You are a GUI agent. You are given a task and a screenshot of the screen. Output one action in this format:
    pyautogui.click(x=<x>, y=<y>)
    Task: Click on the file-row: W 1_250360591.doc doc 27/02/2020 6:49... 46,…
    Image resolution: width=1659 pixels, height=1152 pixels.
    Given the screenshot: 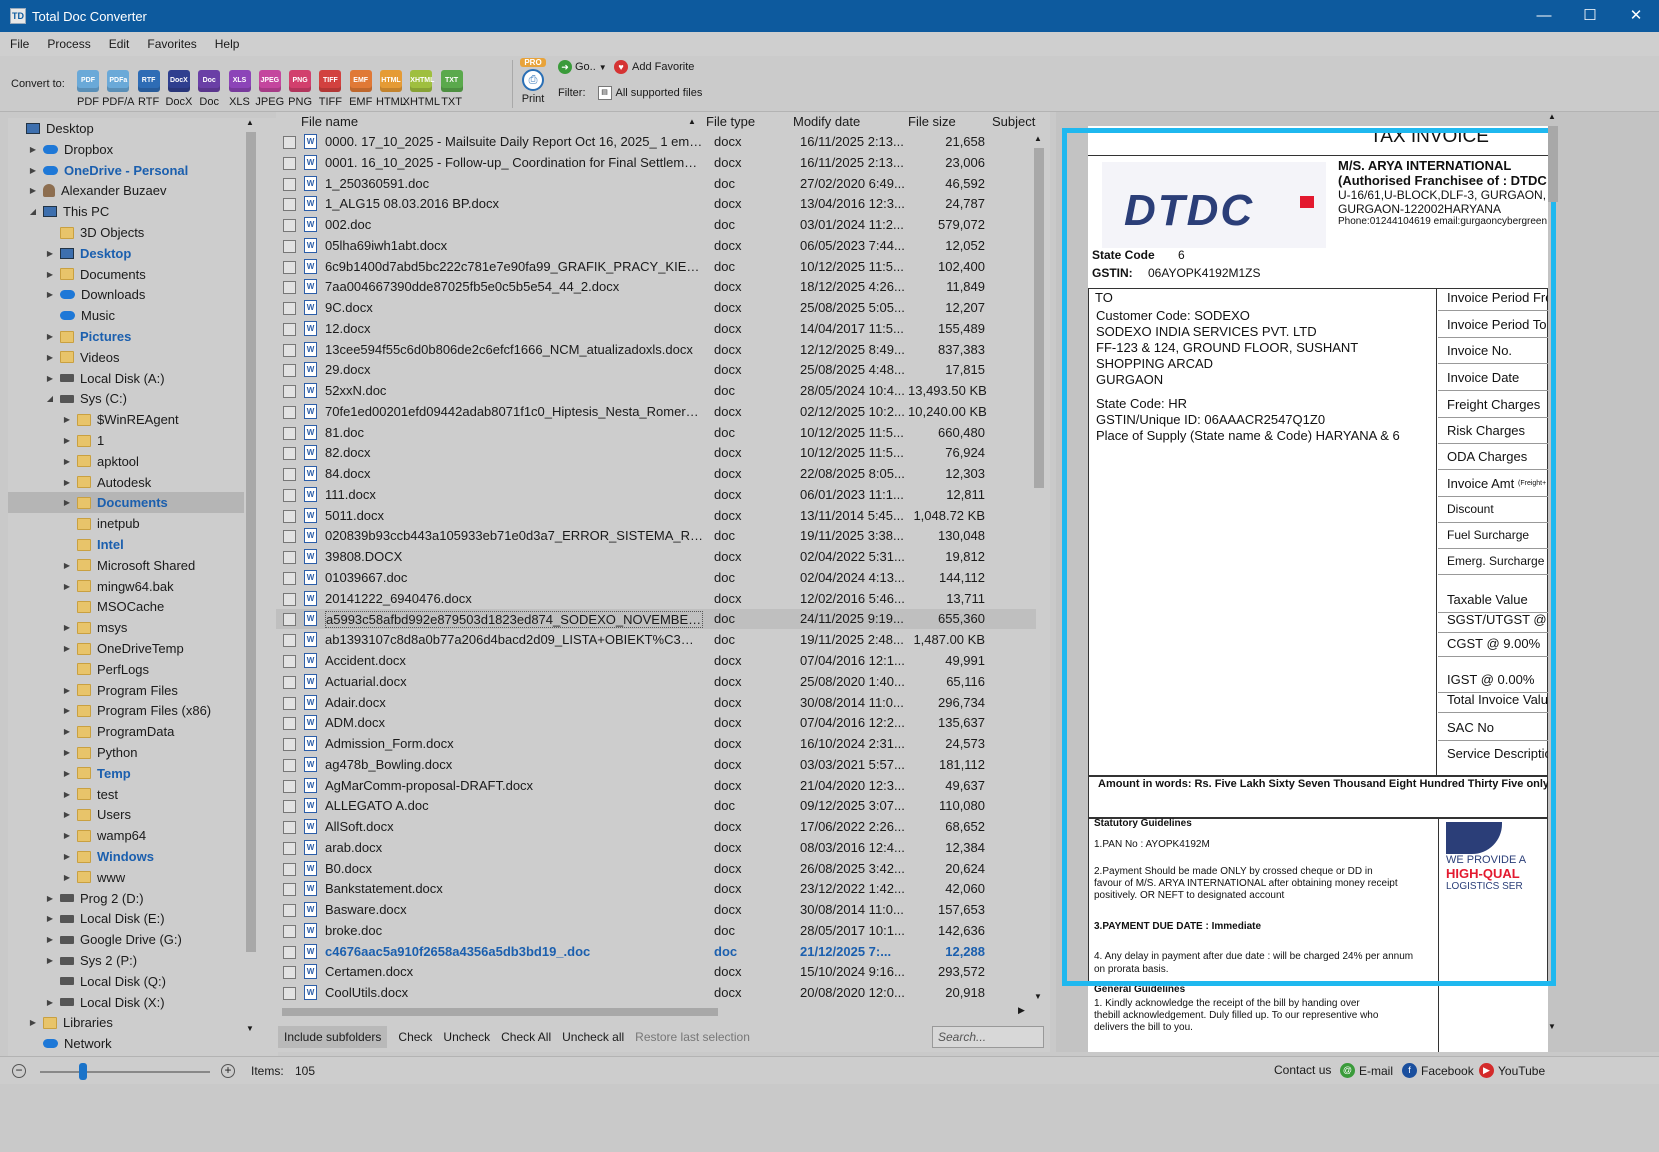 What is the action you would take?
    pyautogui.click(x=656, y=184)
    